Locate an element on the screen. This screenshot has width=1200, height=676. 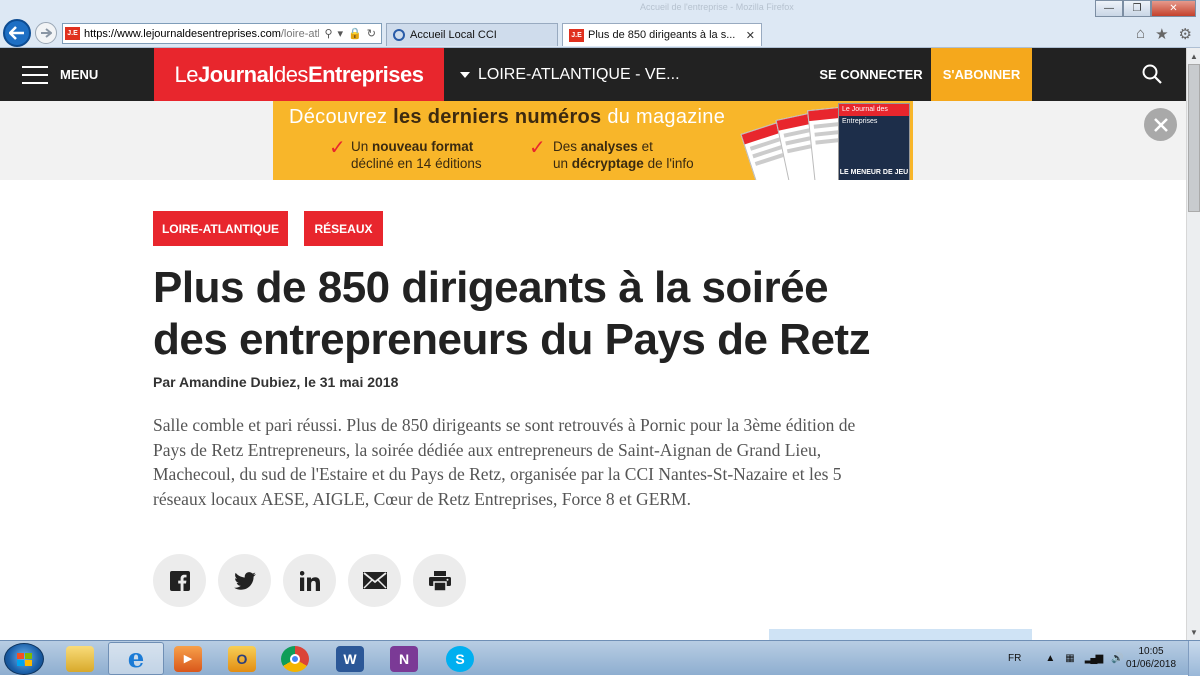
close-tab-icon: ✕ is located at coordinates (750, 35).